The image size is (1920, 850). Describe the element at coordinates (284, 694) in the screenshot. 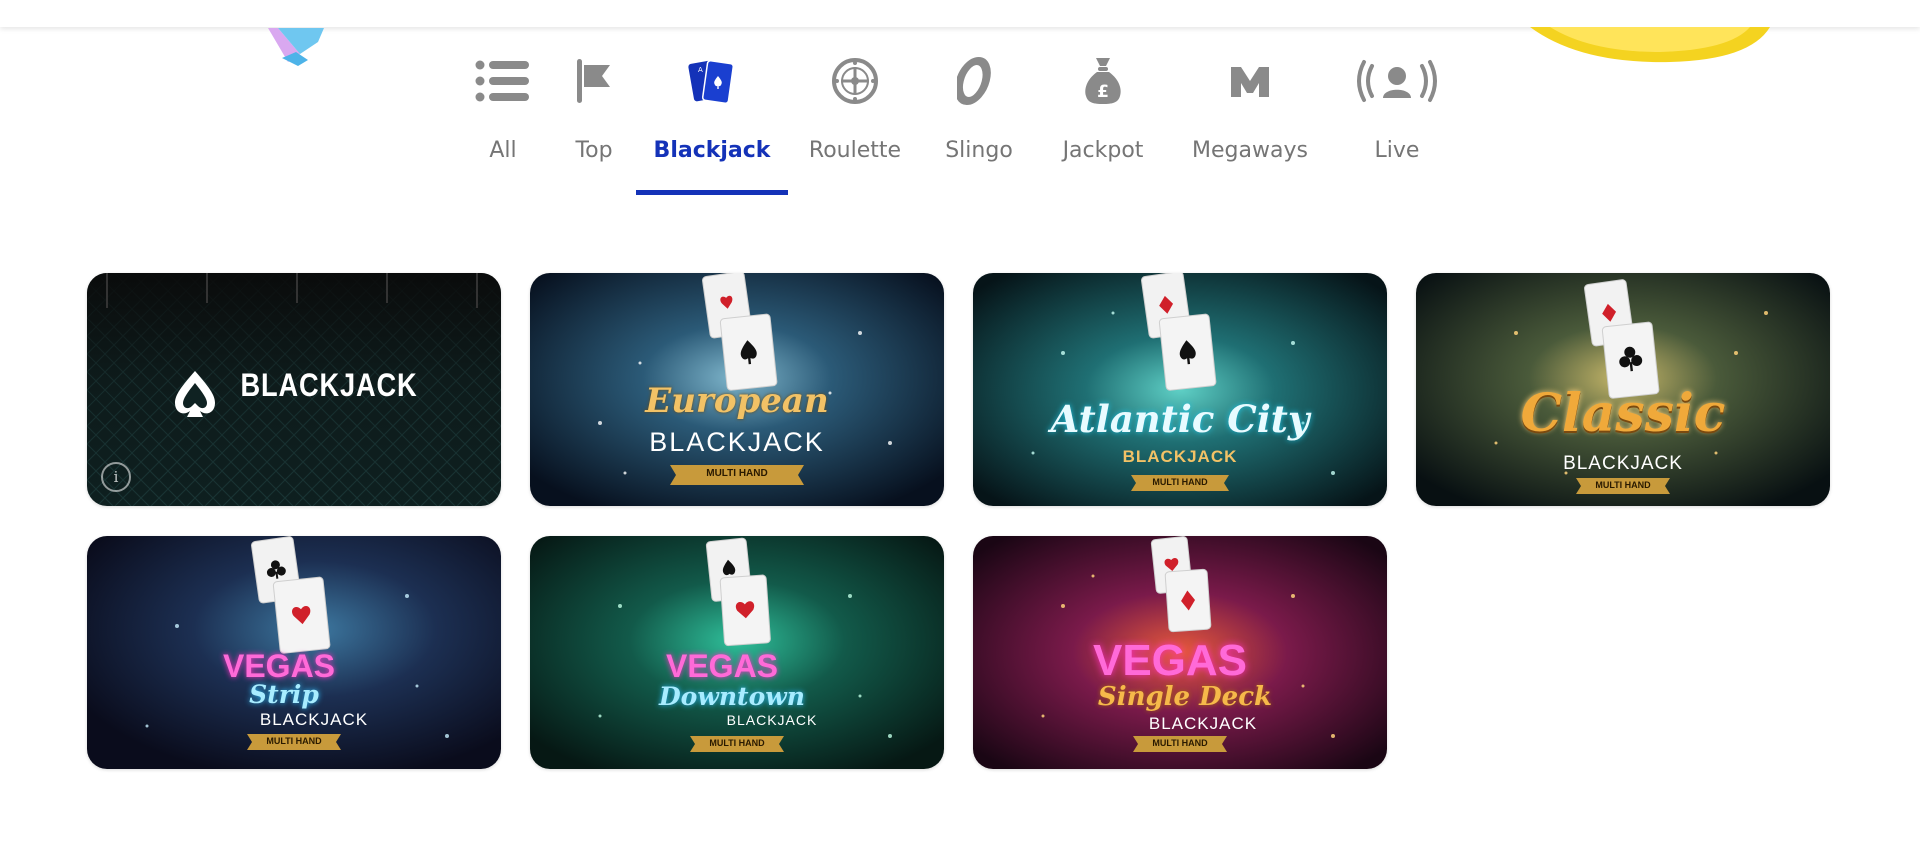

I see `game-script-title: Strip` at that location.